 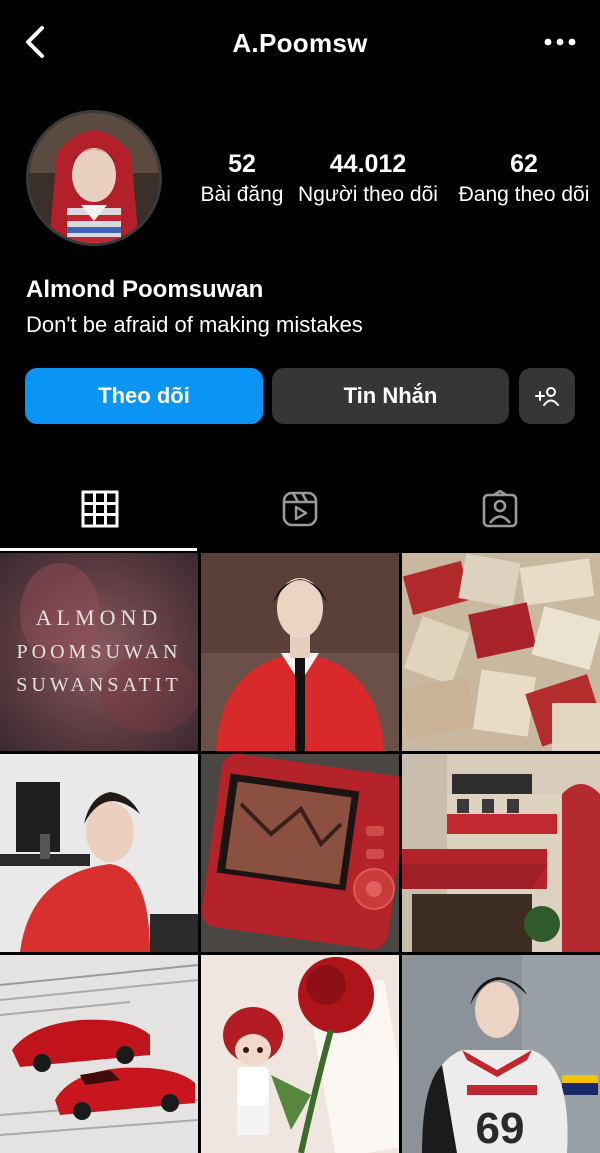 I want to click on post-title-line-1: ALMOND, so click(x=99, y=617).